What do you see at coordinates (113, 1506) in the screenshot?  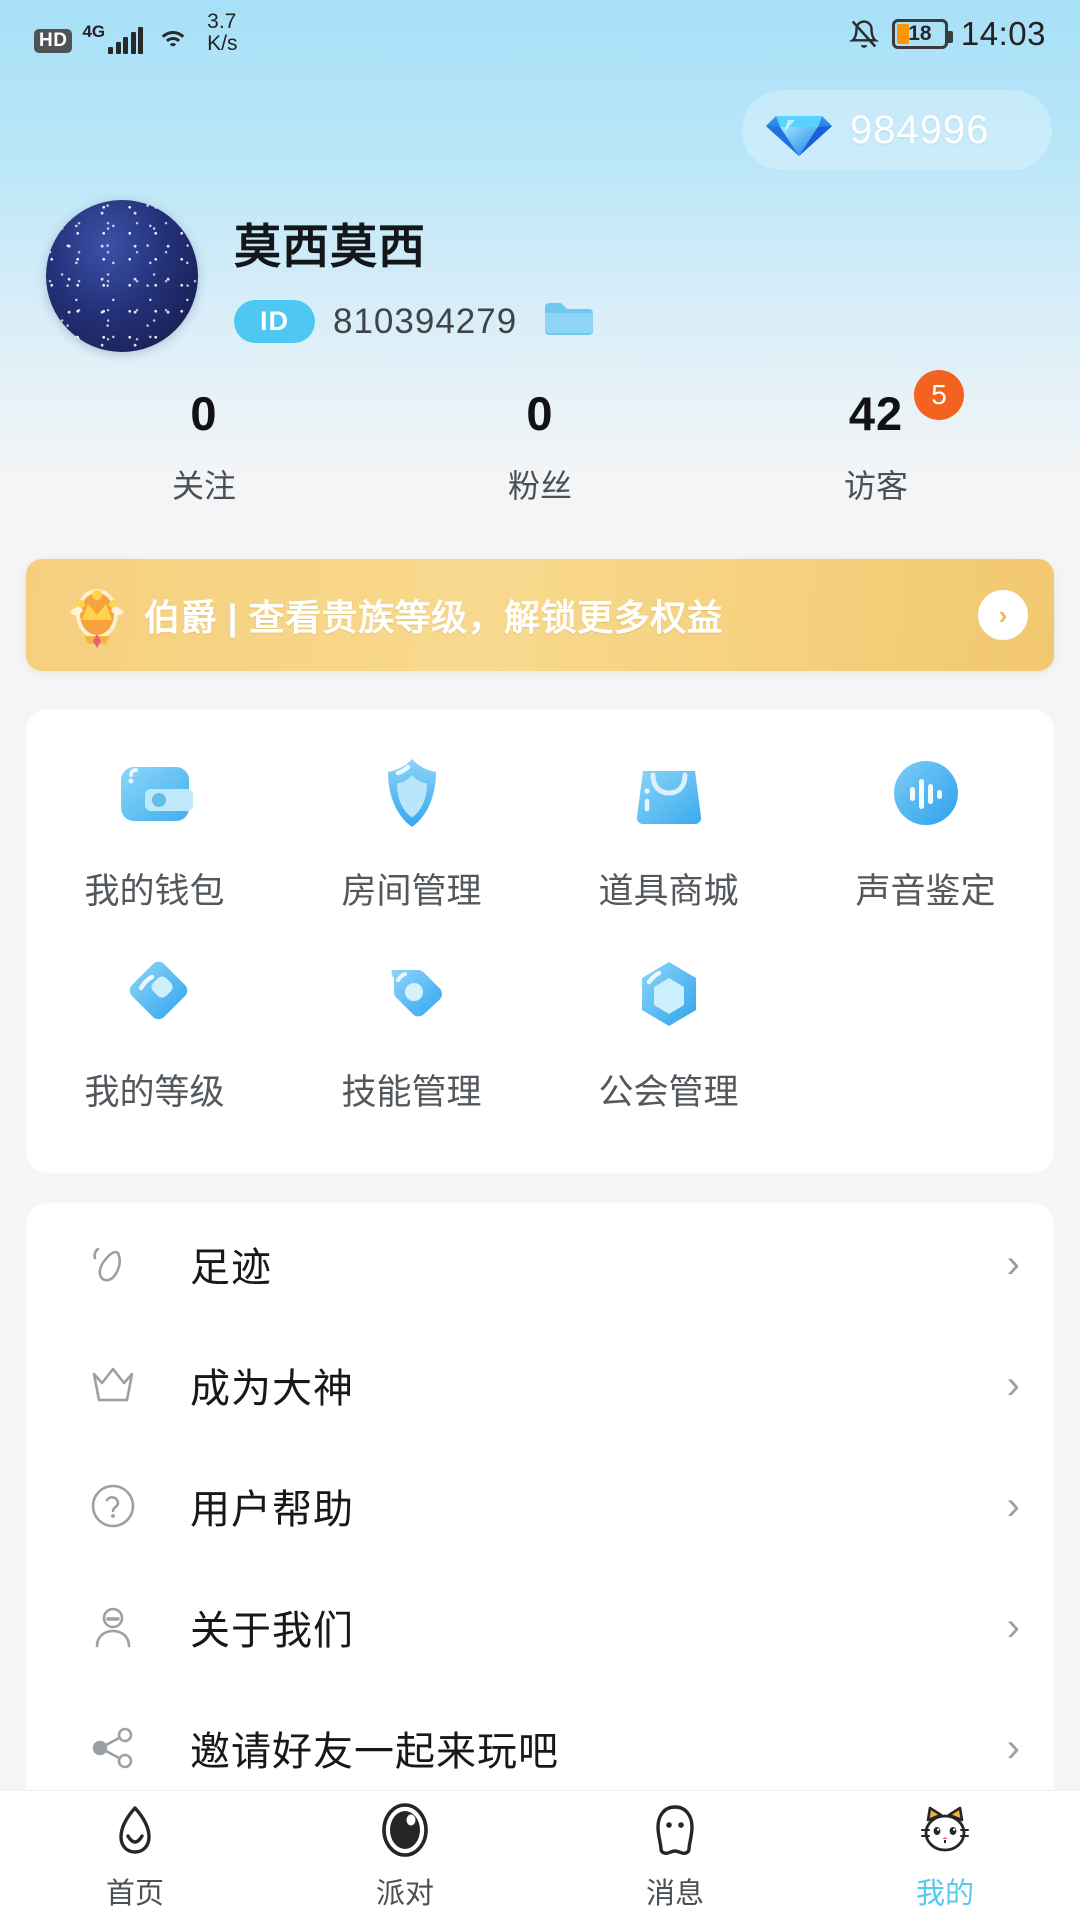 I see `question-circle-icon` at bounding box center [113, 1506].